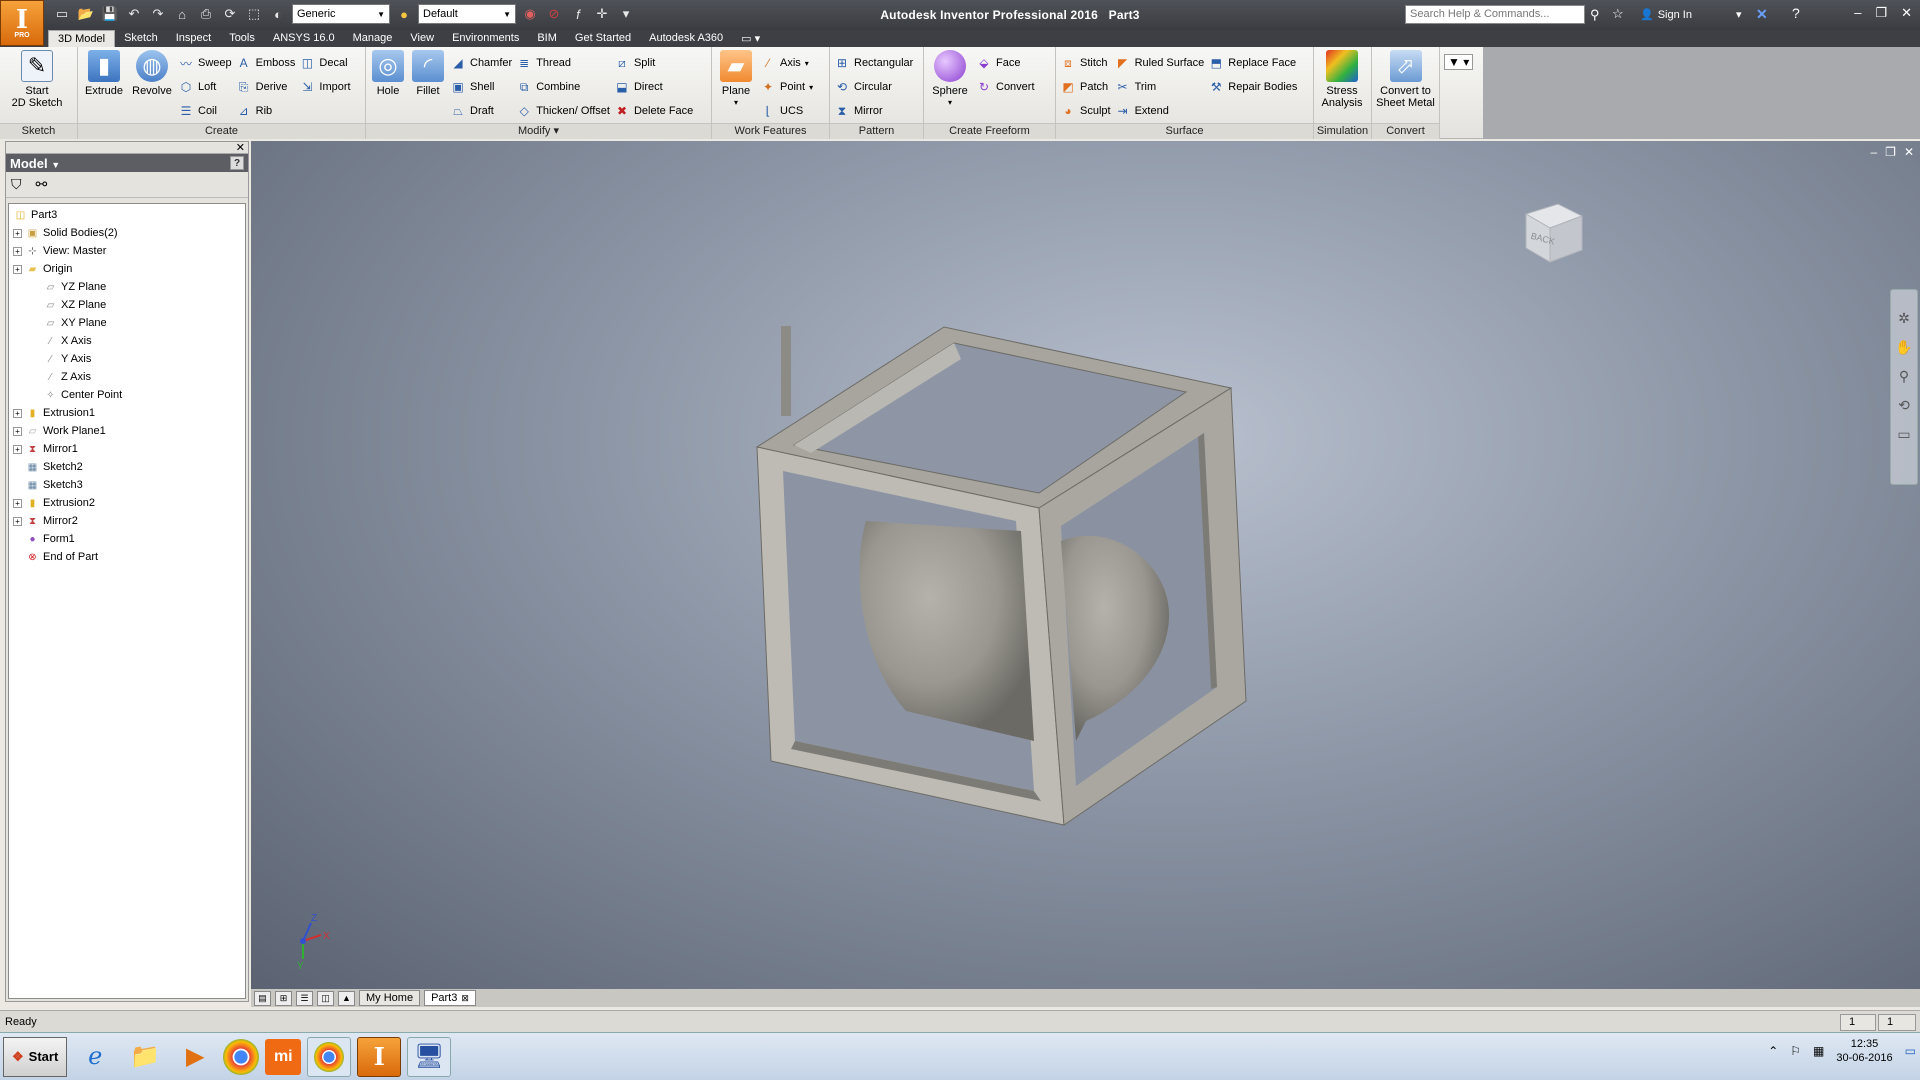  What do you see at coordinates (373, 38) in the screenshot?
I see `tab-manage: Manage` at bounding box center [373, 38].